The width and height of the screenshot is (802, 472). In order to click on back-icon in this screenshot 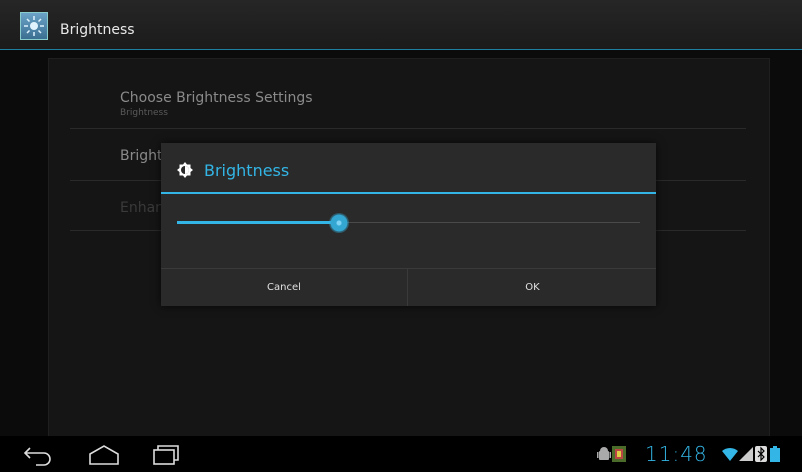, I will do `click(37, 456)`.